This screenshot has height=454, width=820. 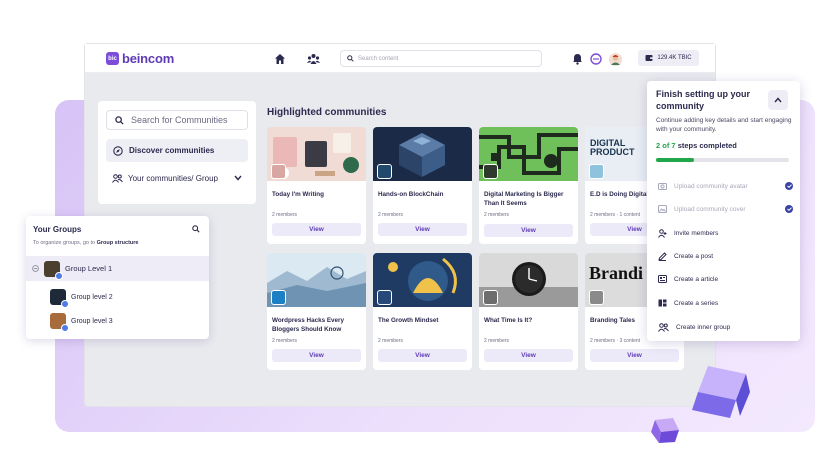 What do you see at coordinates (172, 150) in the screenshot?
I see `discover-communities-label: Discover communities` at bounding box center [172, 150].